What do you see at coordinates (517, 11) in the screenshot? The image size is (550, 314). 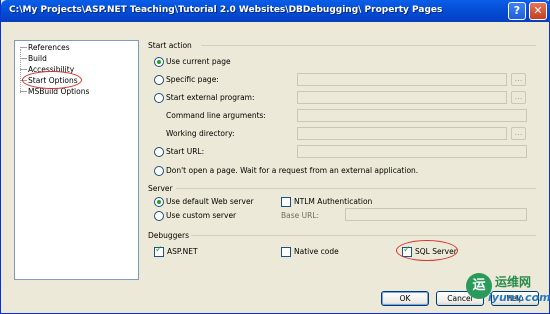 I see `title-help-button: ?` at bounding box center [517, 11].